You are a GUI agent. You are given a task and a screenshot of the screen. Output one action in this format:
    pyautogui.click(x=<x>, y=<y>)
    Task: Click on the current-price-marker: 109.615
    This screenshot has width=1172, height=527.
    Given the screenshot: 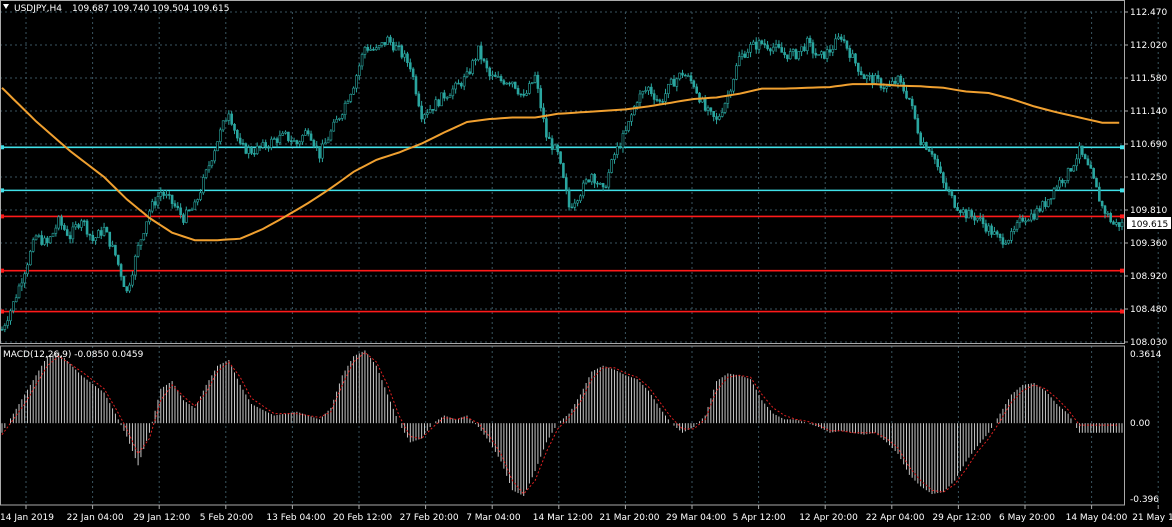 What is the action you would take?
    pyautogui.click(x=1149, y=223)
    